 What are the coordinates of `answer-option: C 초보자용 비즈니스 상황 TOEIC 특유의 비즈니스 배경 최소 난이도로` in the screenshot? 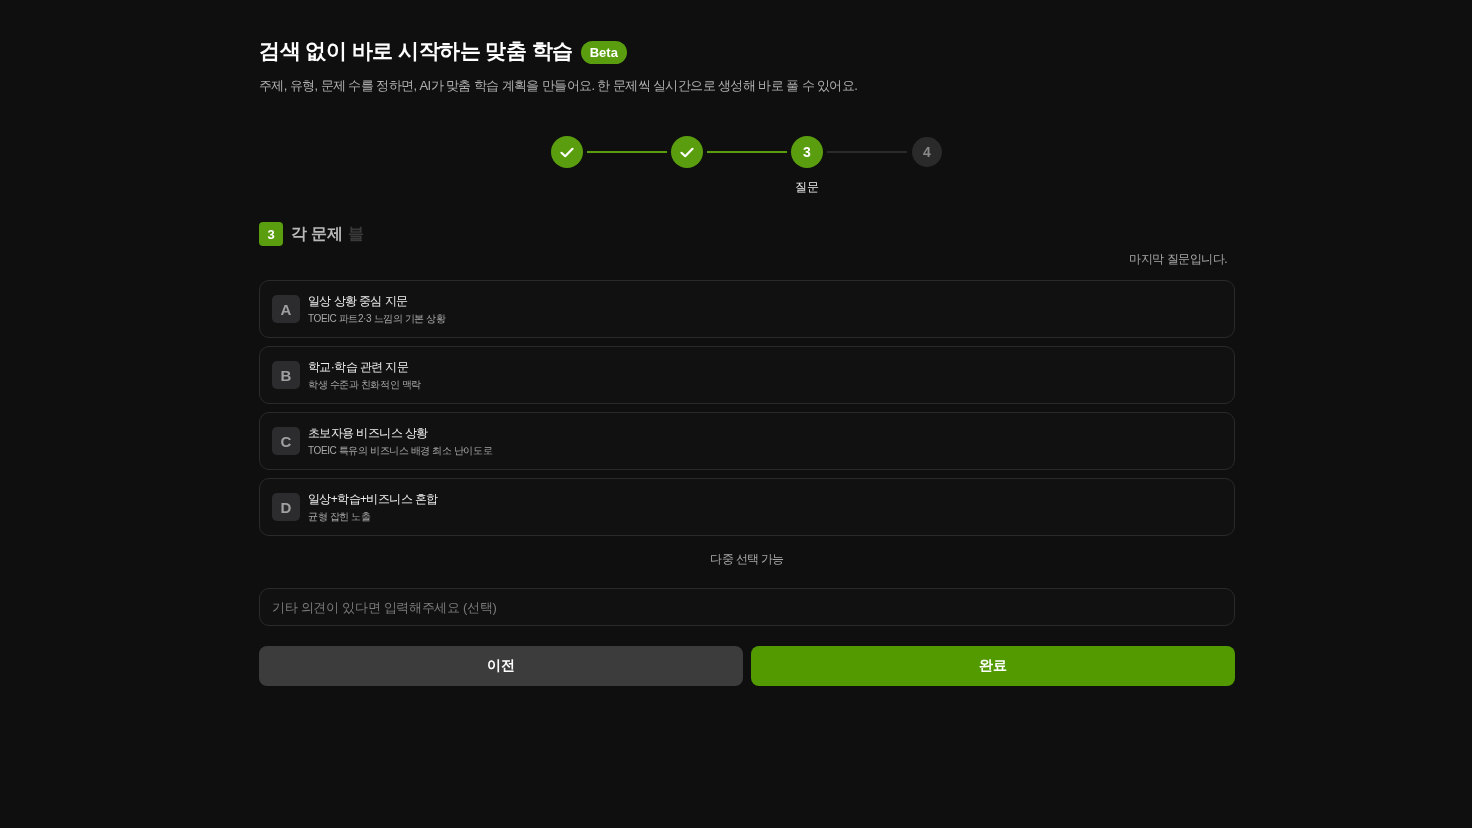 It's located at (747, 441).